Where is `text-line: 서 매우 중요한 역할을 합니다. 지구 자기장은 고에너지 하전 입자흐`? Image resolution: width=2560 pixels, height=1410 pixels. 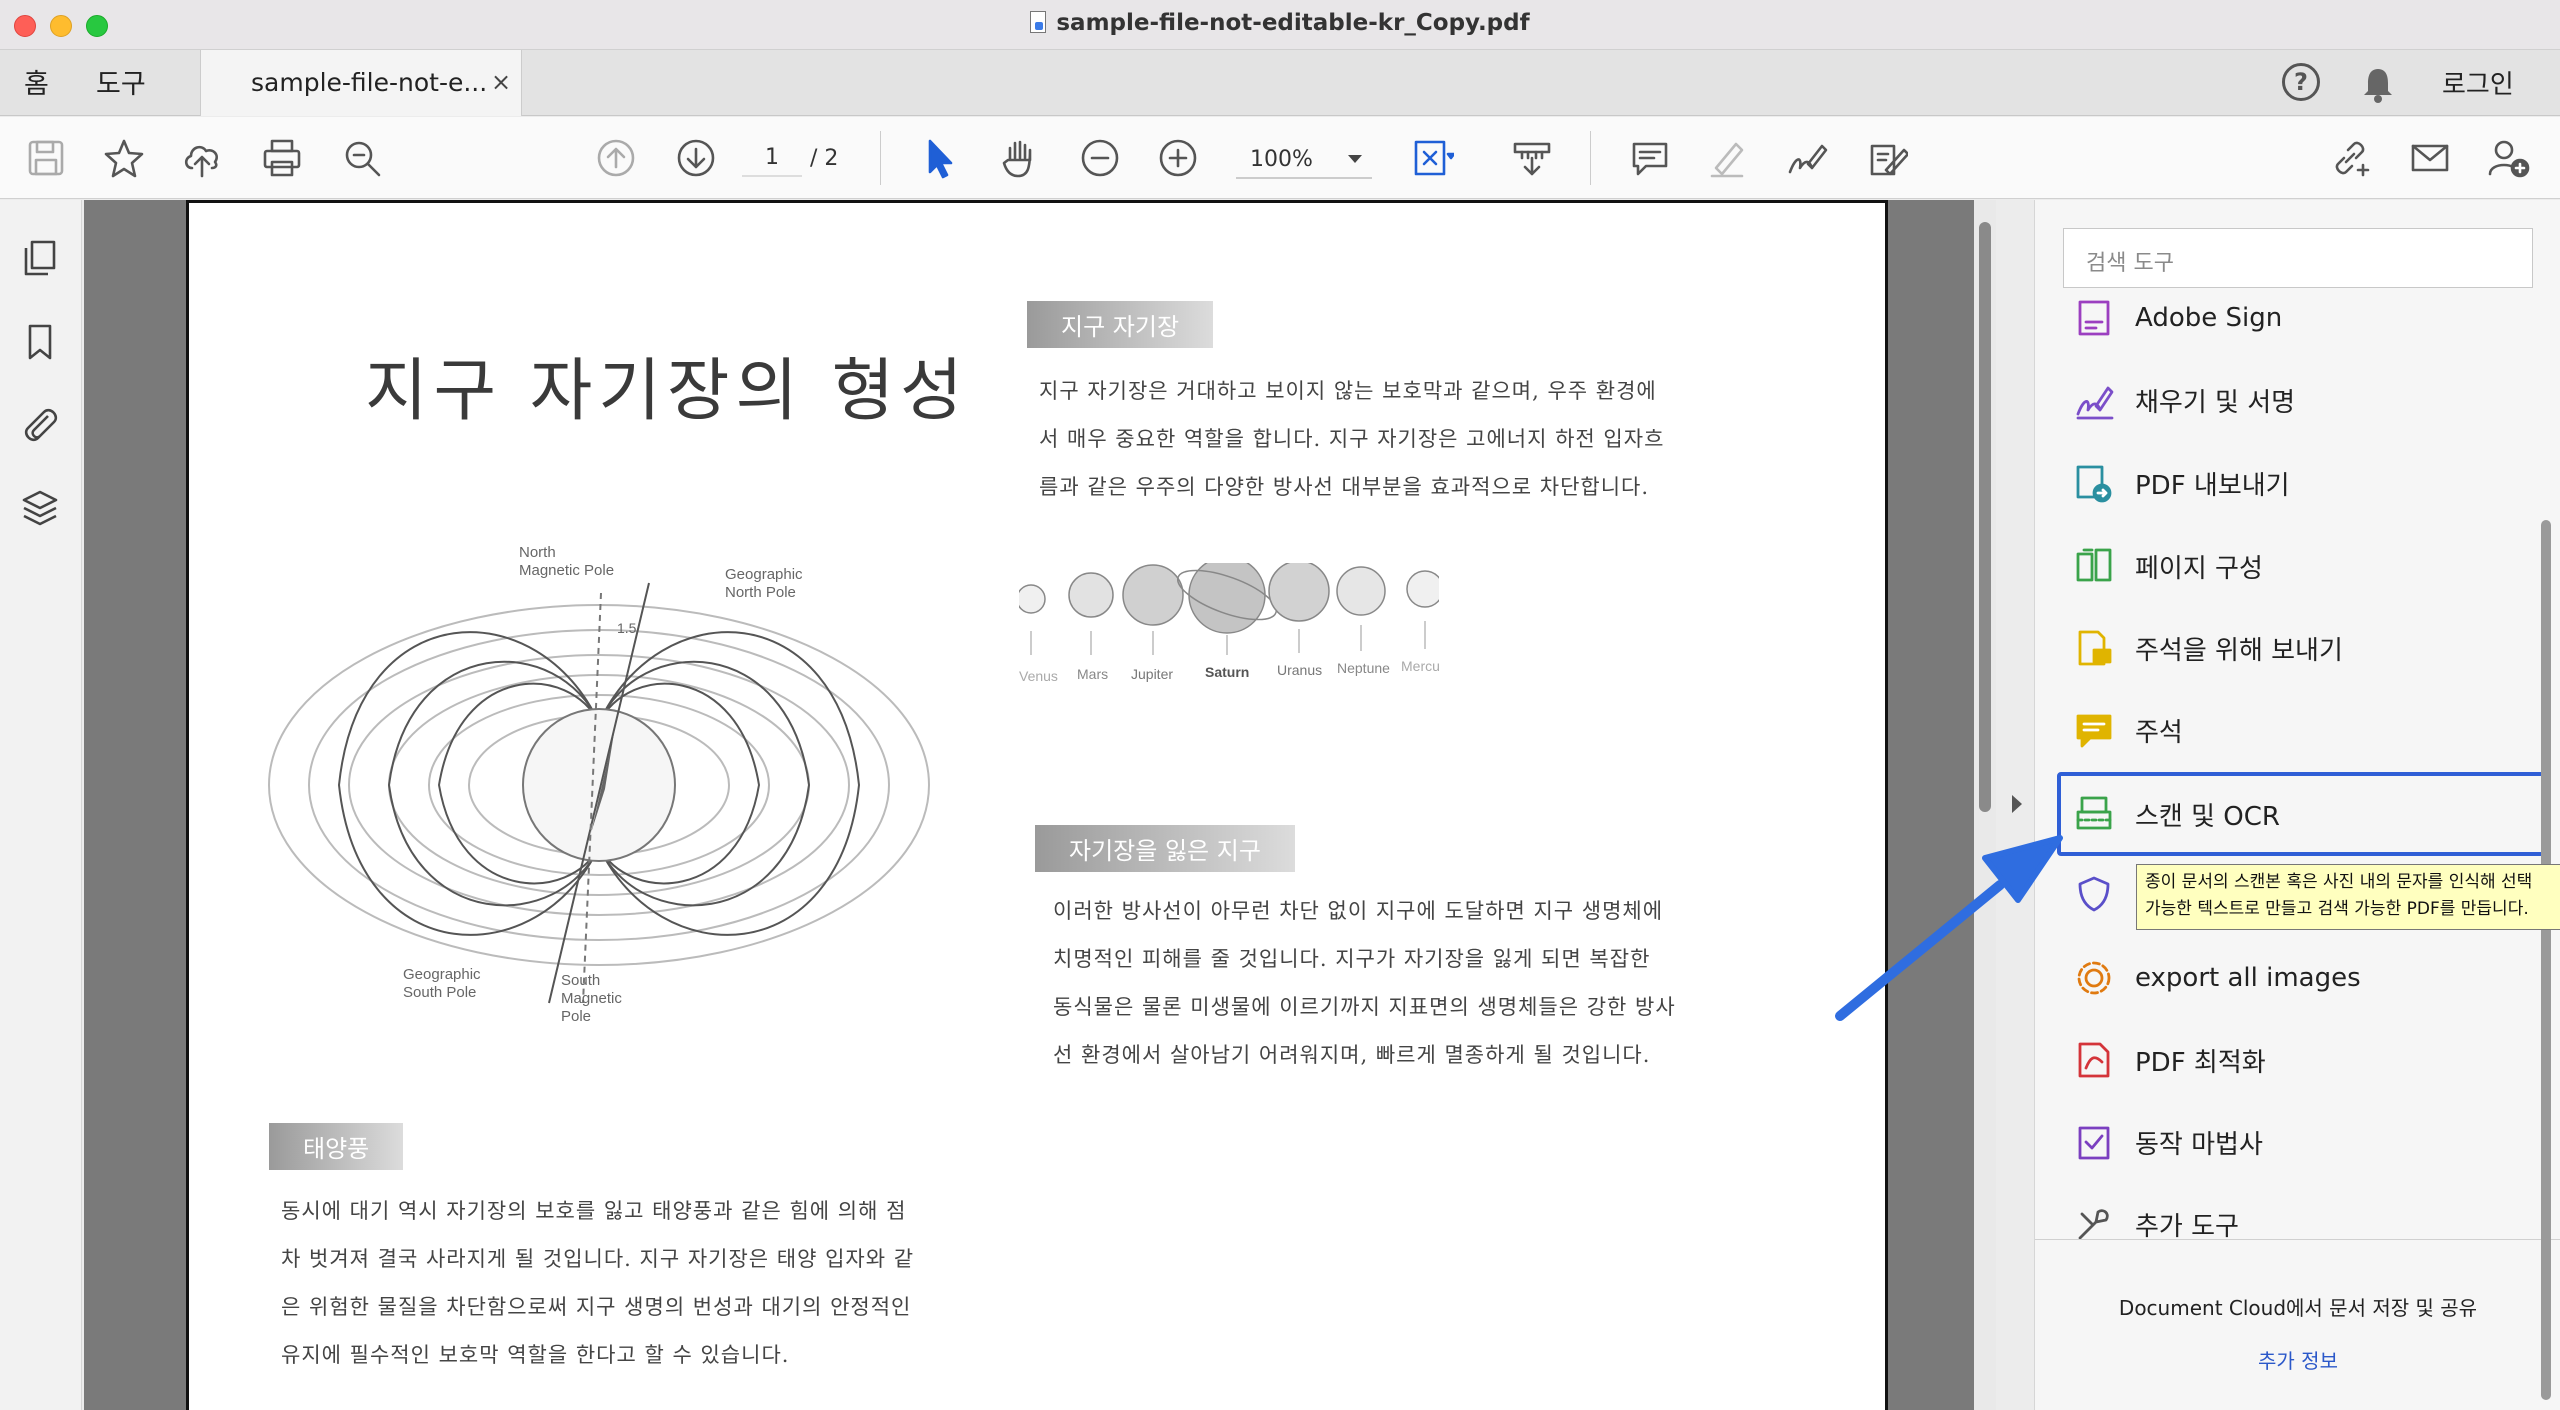 text-line: 서 매우 중요한 역할을 합니다. 지구 자기장은 고에너지 하전 입자흐 is located at coordinates (1352, 439).